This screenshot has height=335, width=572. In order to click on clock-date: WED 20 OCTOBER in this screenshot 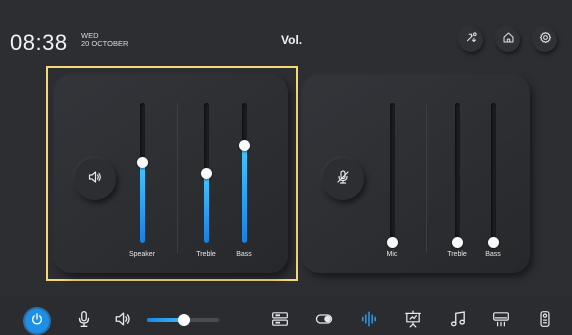, I will do `click(104, 40)`.